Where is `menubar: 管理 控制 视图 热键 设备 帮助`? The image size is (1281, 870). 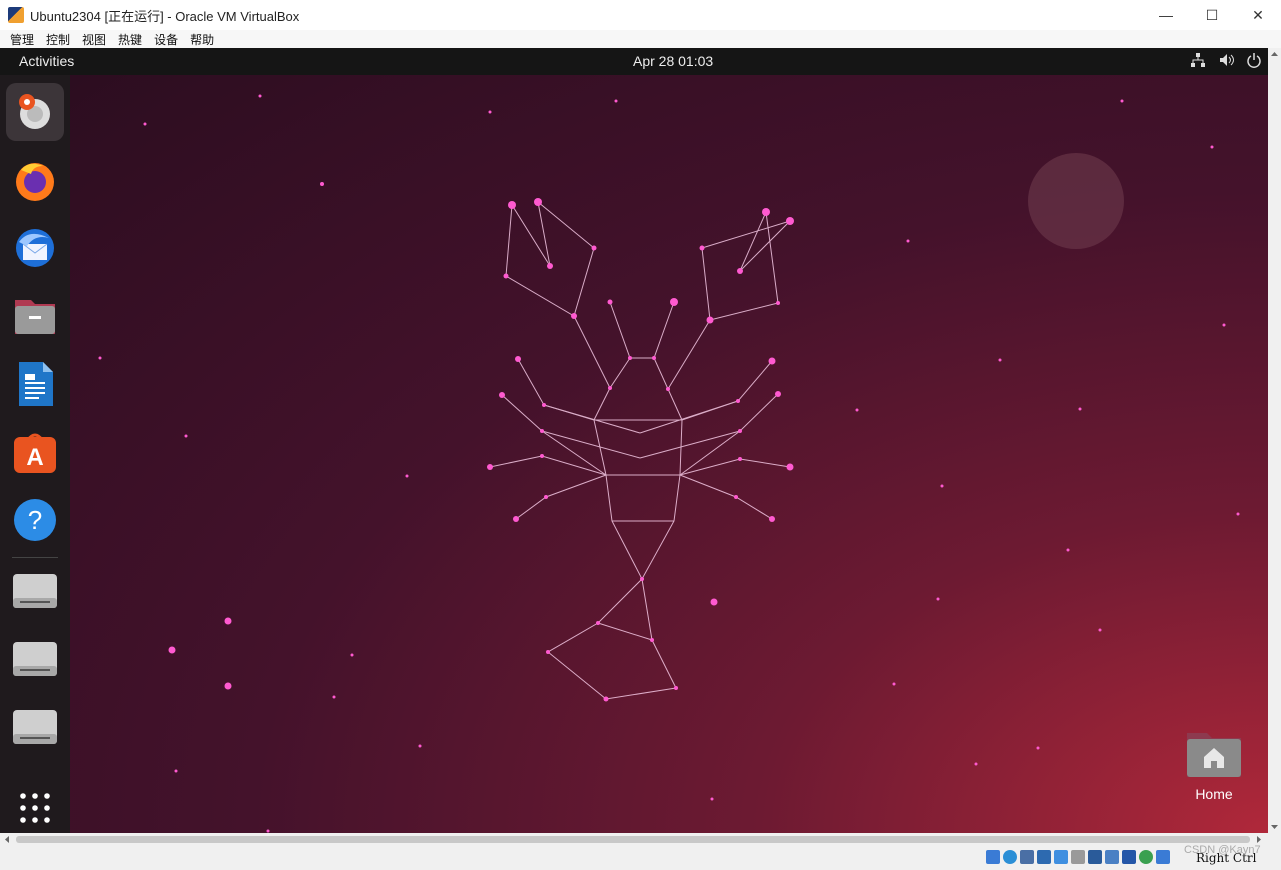
menubar: 管理 控制 视图 热键 设备 帮助 is located at coordinates (640, 39).